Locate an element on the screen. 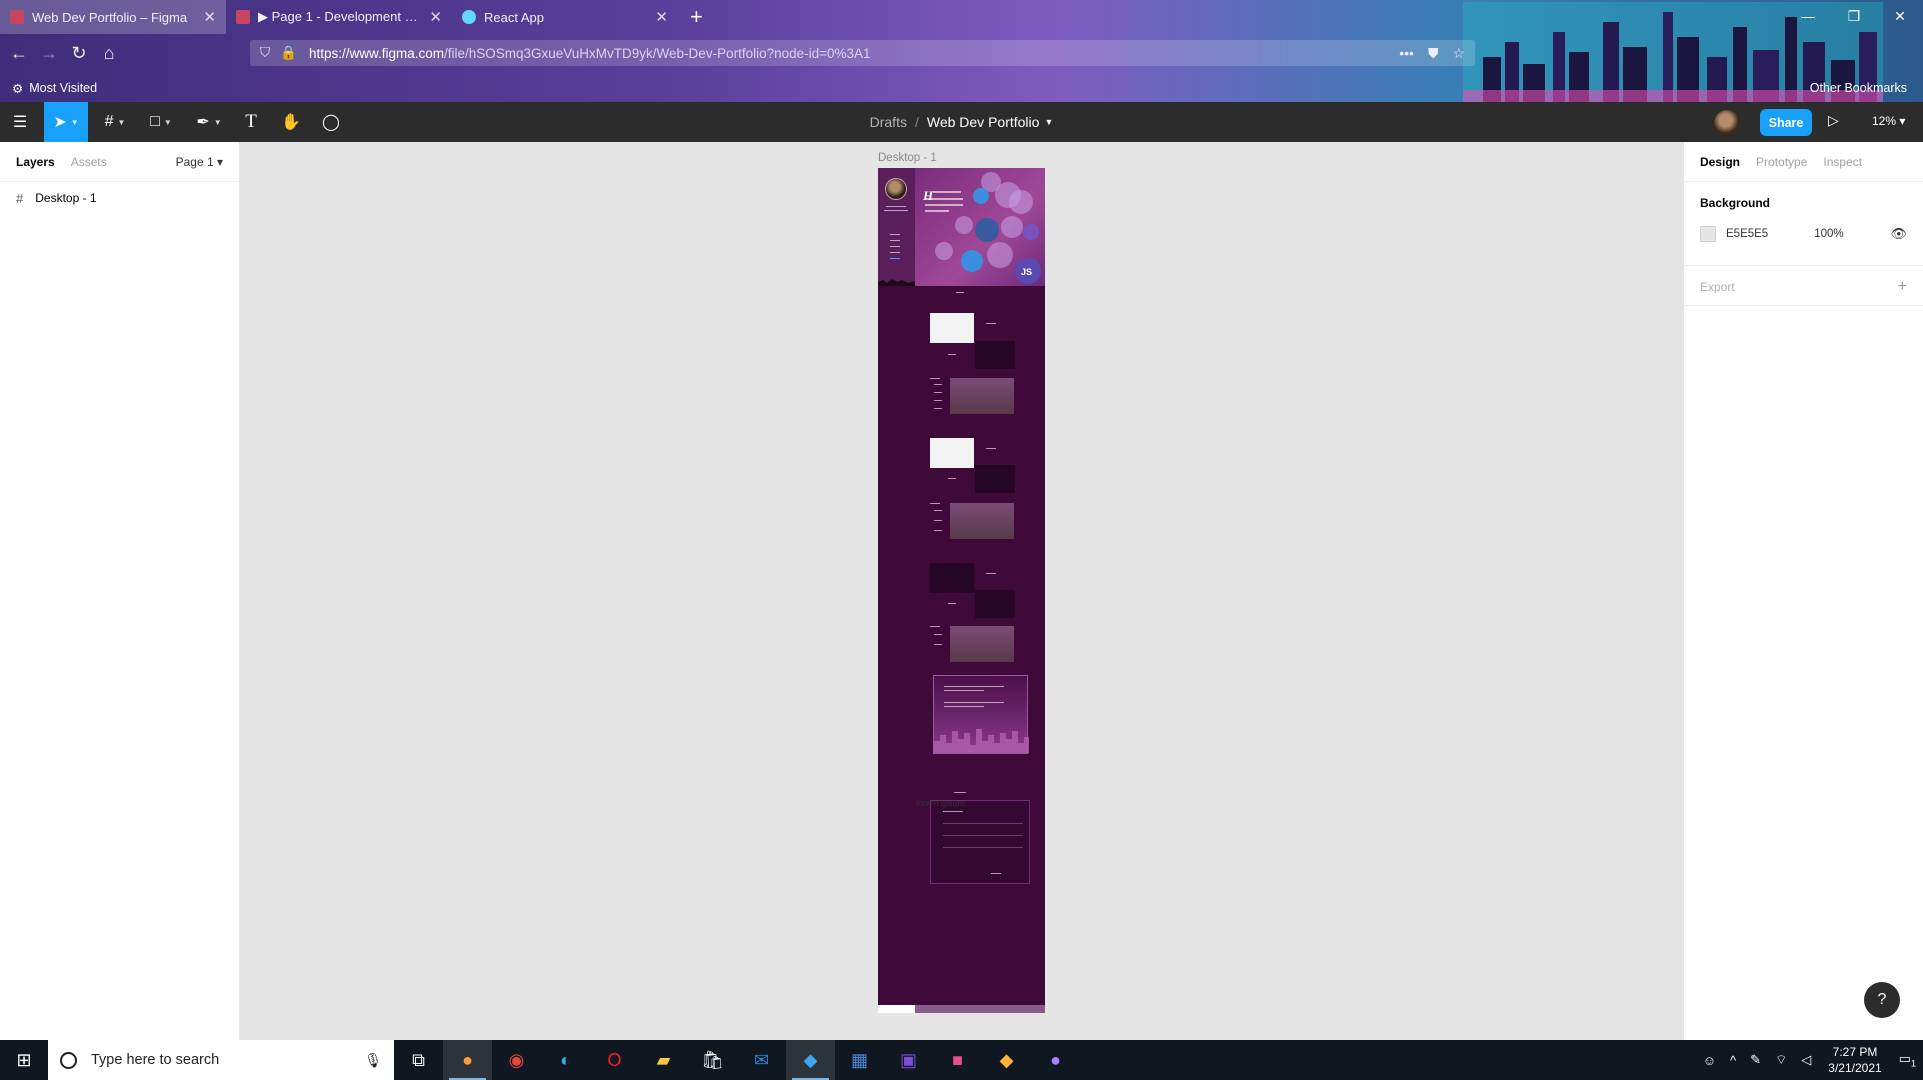 This screenshot has width=1923, height=1080. volume-icon: ◁ is located at coordinates (1806, 1060).